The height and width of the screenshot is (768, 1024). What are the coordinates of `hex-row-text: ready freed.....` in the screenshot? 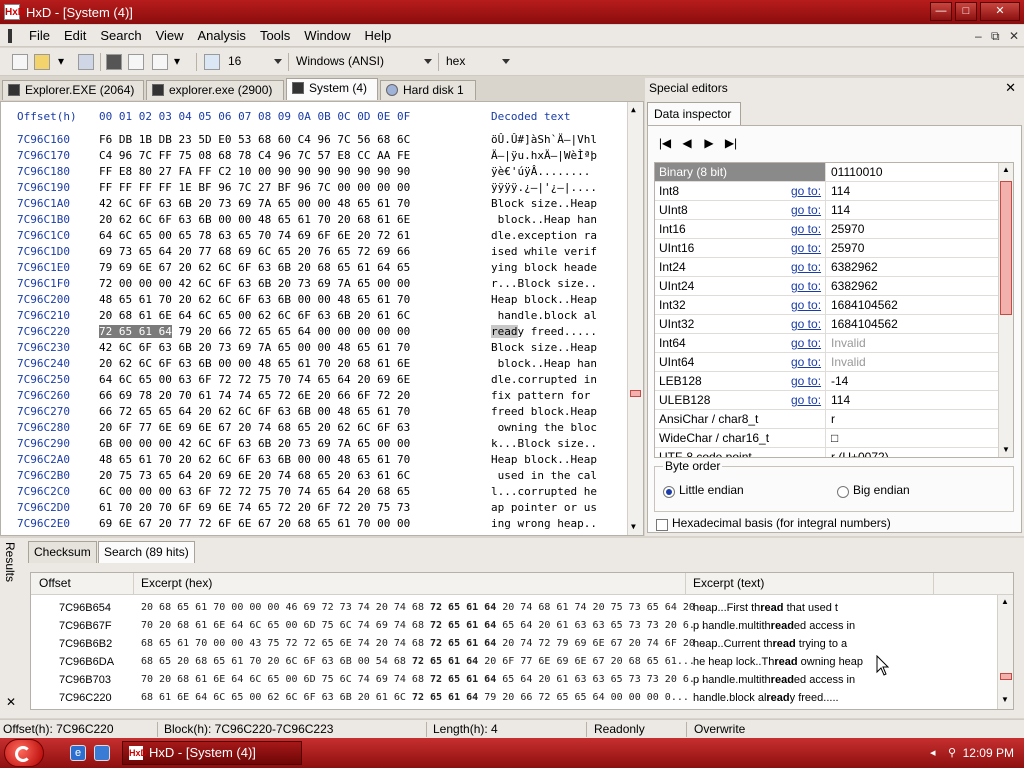 It's located at (544, 332).